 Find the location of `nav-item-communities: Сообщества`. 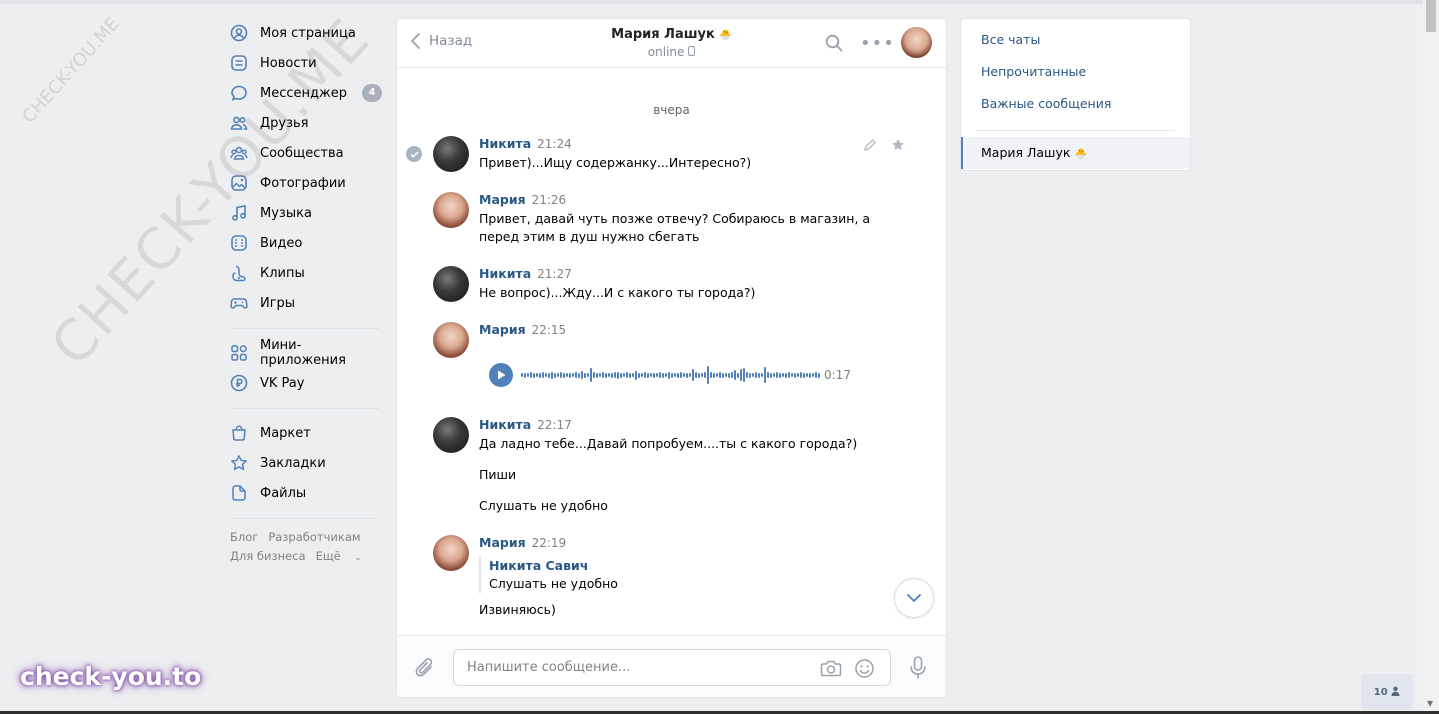

nav-item-communities: Сообщества is located at coordinates (306, 153).